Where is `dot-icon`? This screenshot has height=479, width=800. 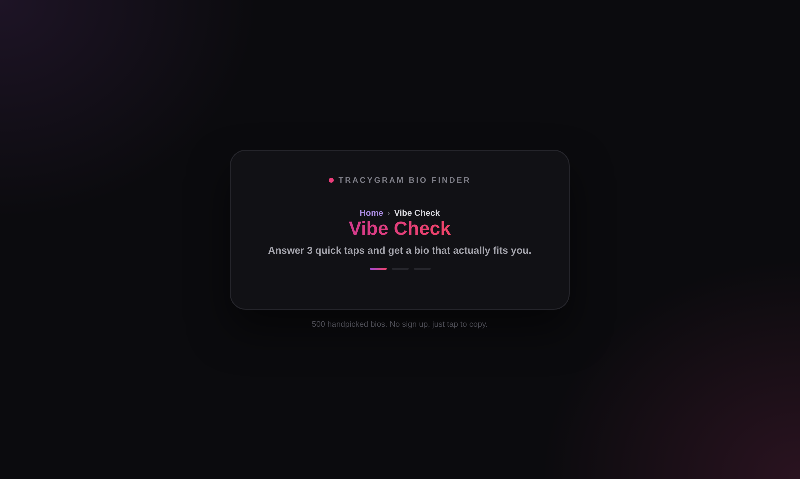 dot-icon is located at coordinates (331, 180).